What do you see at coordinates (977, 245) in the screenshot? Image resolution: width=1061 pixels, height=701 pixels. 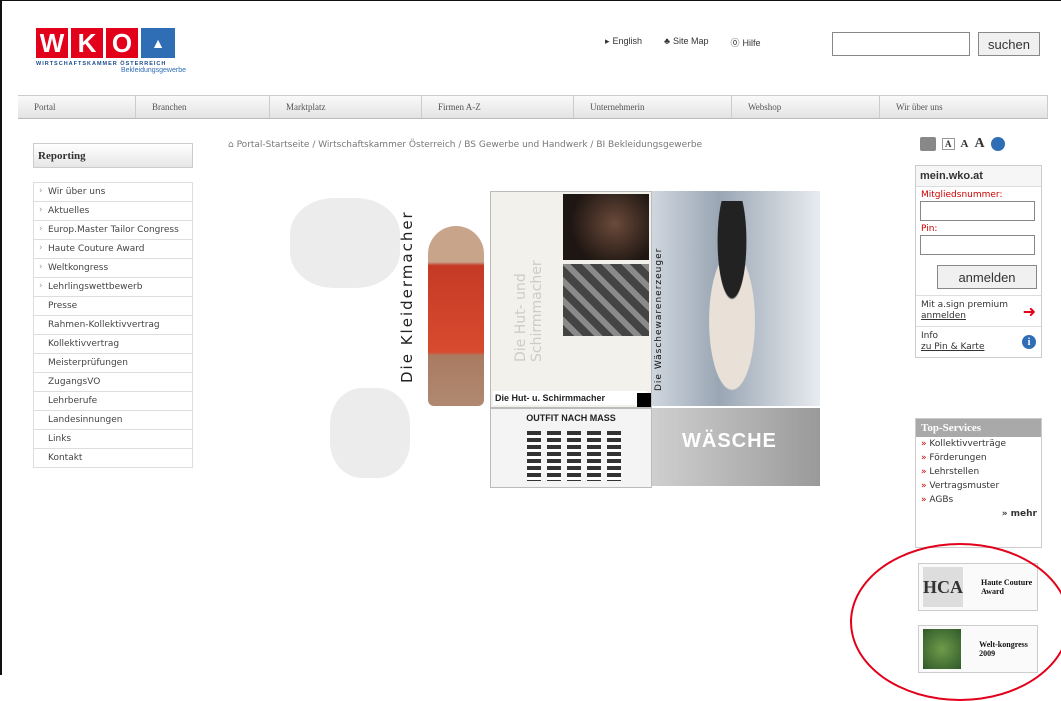 I see `pin-input` at bounding box center [977, 245].